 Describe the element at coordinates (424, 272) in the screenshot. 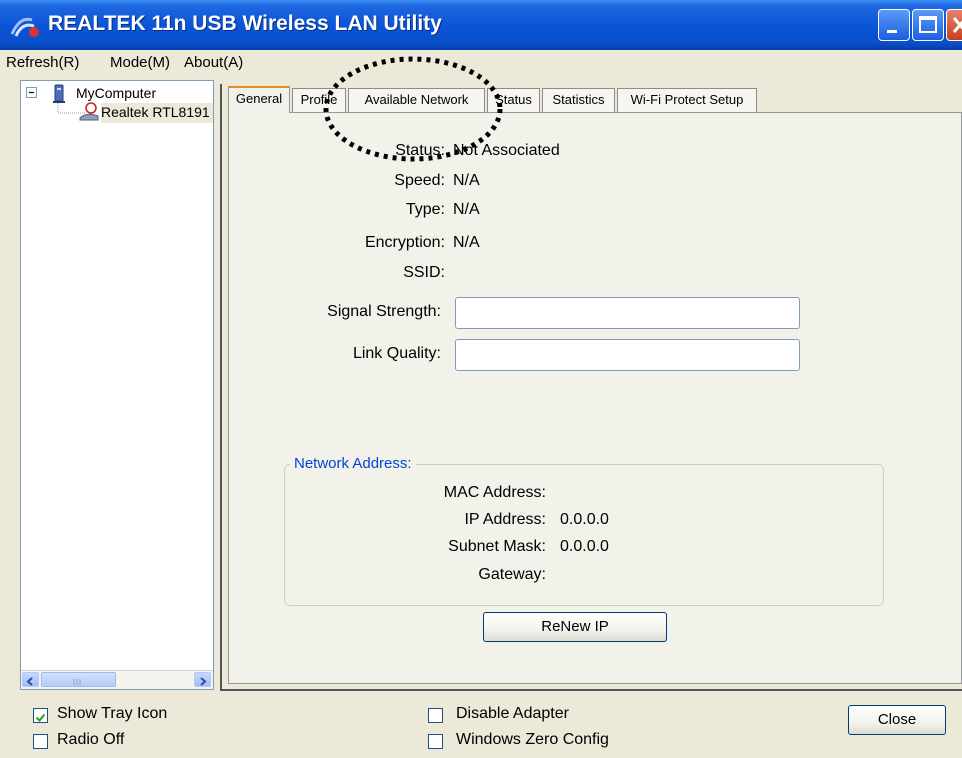

I see `ssid-label: SSID:` at that location.